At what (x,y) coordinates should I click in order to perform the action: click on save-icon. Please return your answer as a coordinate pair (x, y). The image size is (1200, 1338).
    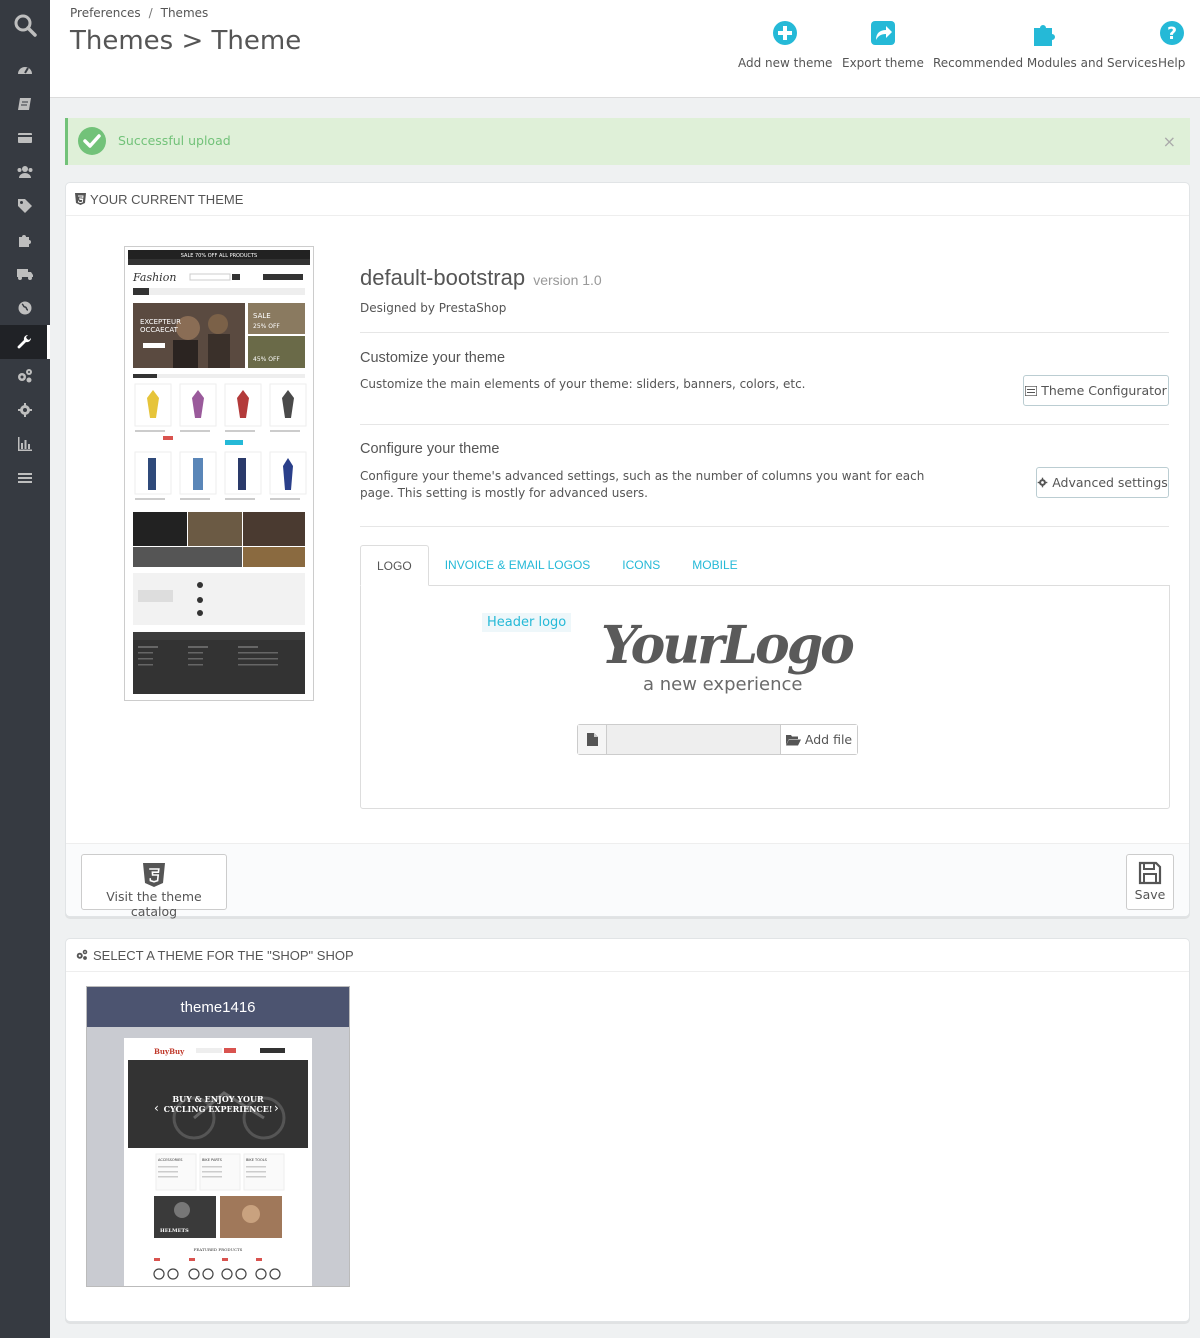
    Looking at the image, I should click on (1150, 873).